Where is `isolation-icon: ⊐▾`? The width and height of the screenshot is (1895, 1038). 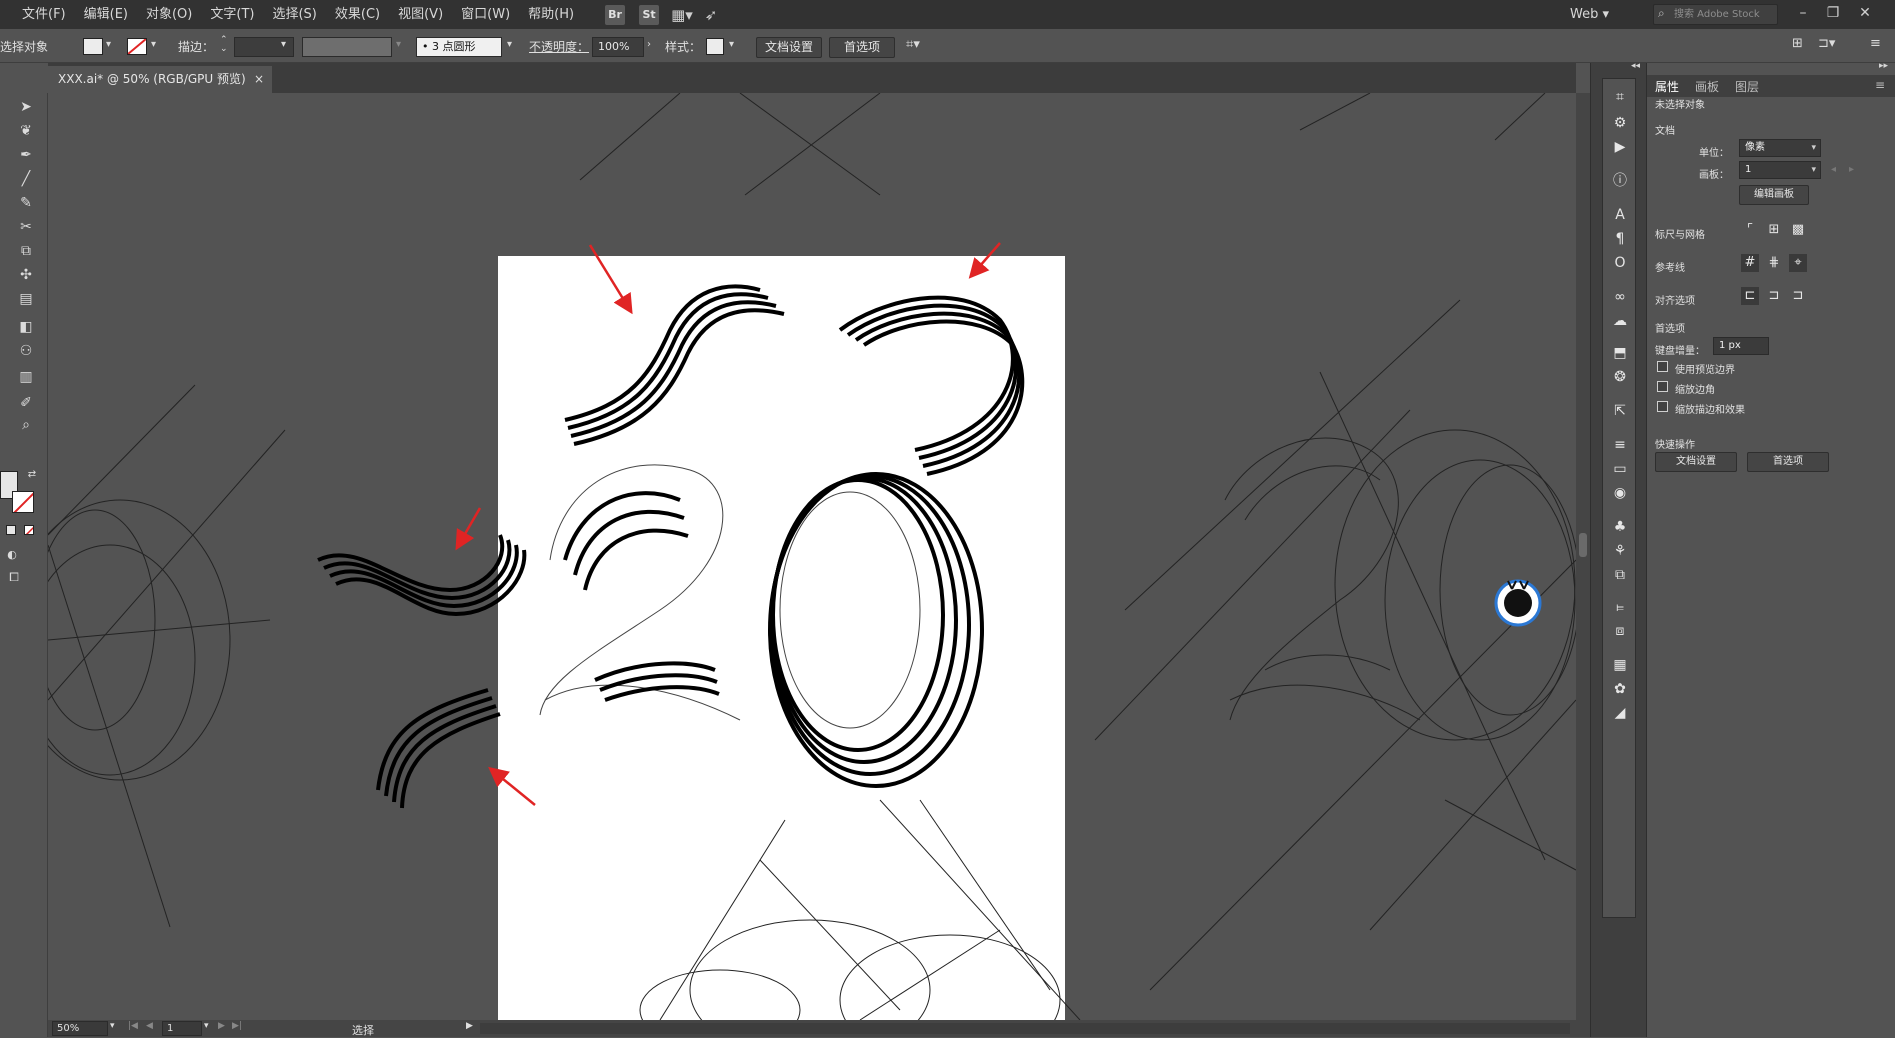 isolation-icon: ⊐▾ is located at coordinates (1826, 43).